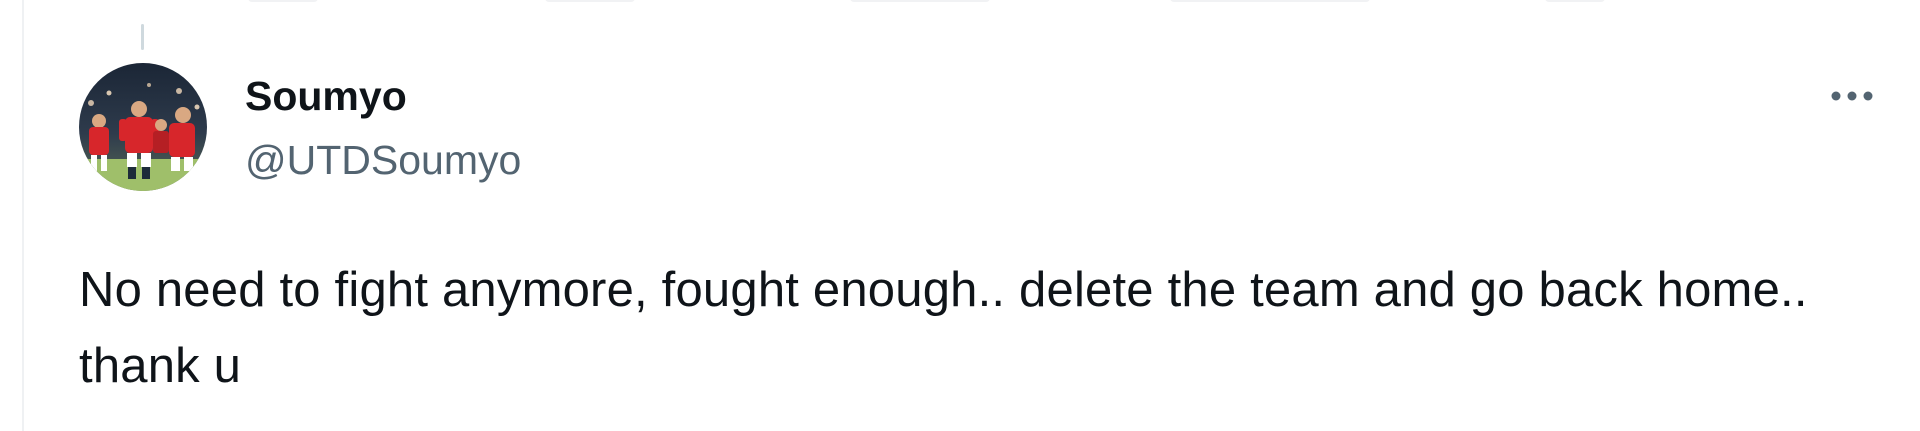  I want to click on more-horizontal-icon, so click(1852, 96).